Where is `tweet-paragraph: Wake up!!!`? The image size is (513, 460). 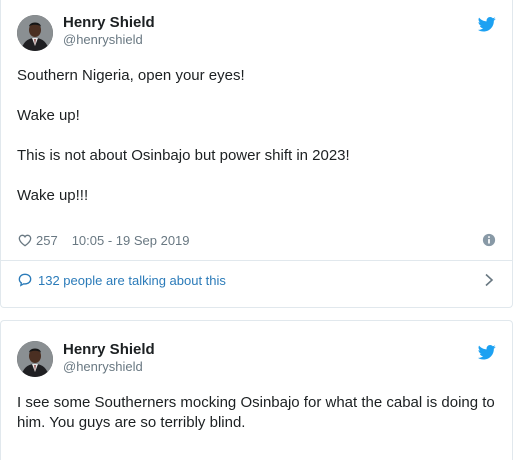
tweet-paragraph: Wake up!!! is located at coordinates (53, 195).